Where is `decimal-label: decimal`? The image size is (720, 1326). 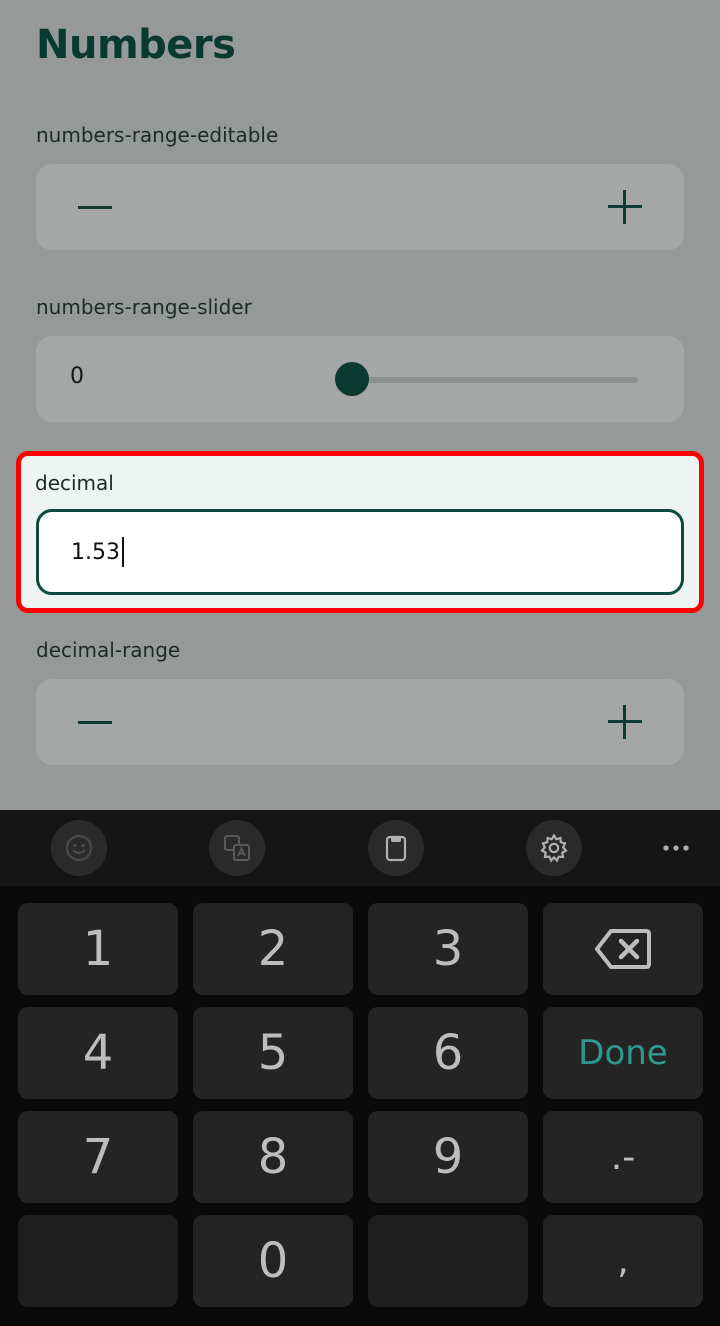 decimal-label: decimal is located at coordinates (74, 483).